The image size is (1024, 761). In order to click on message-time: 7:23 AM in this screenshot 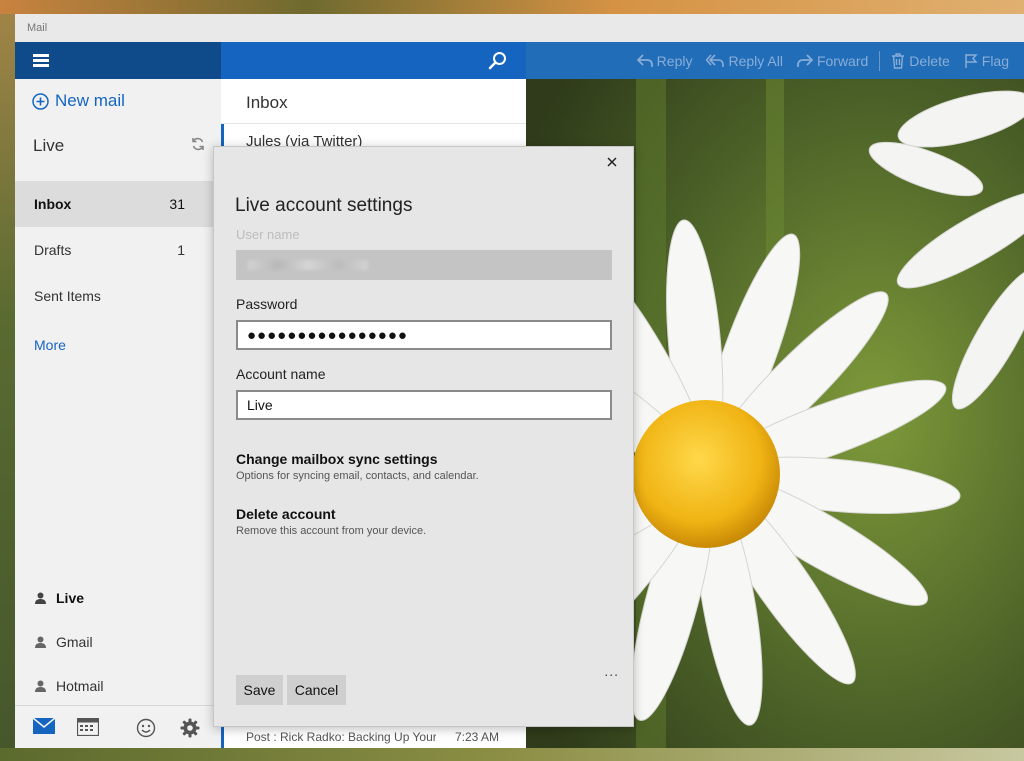, I will do `click(477, 737)`.